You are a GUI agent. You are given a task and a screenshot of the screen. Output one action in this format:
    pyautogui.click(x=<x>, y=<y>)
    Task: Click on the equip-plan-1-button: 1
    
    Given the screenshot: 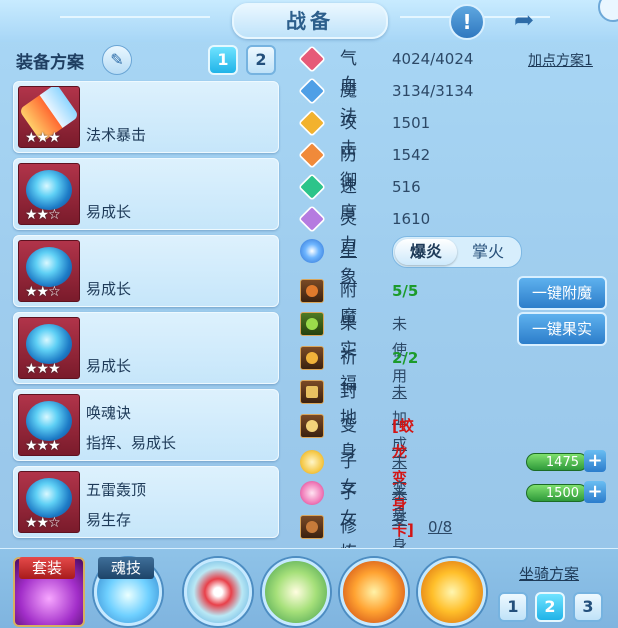 What is the action you would take?
    pyautogui.click(x=223, y=60)
    